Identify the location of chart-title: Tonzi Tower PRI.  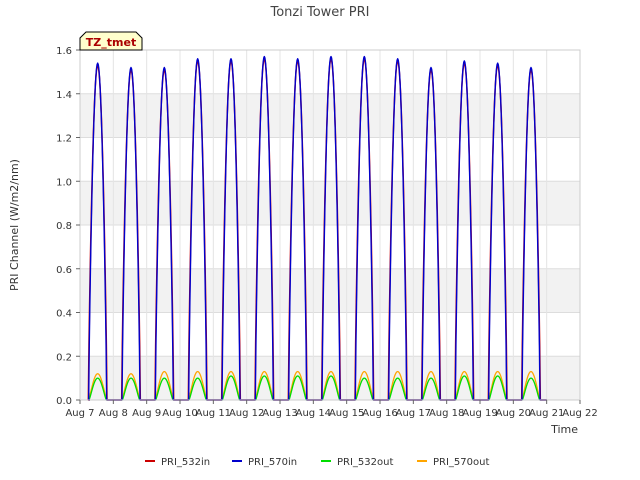
(320, 12).